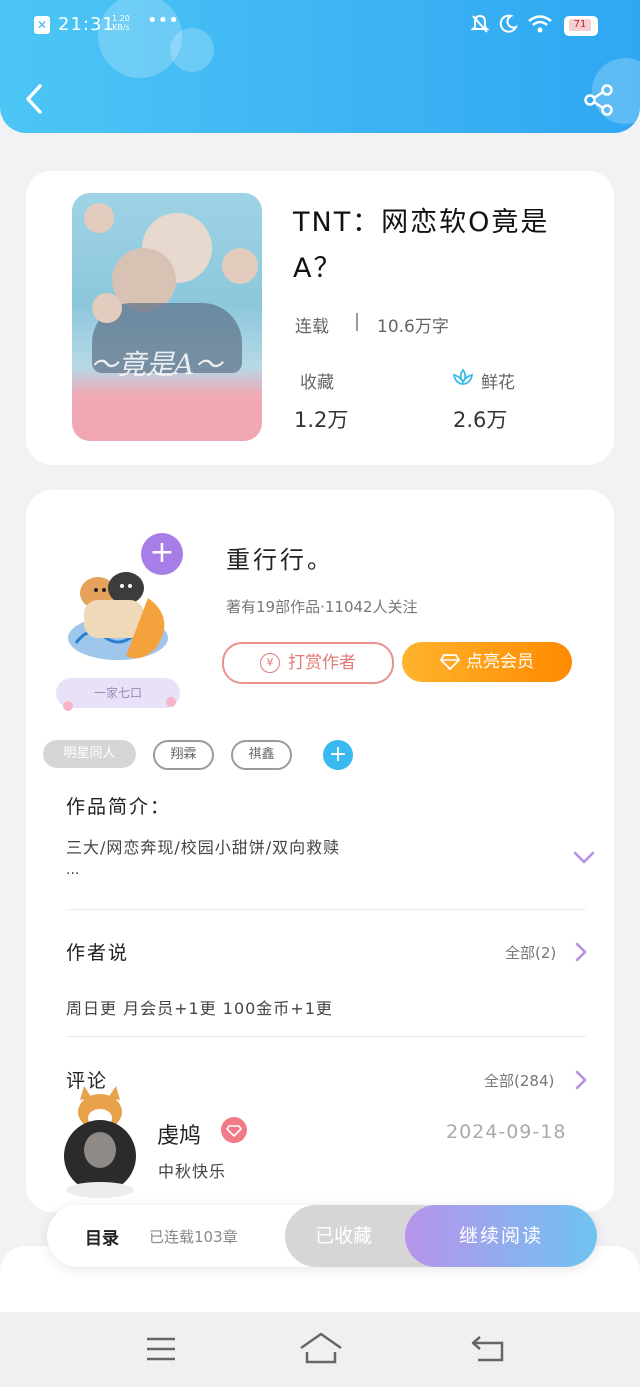  What do you see at coordinates (102, 1236) in the screenshot?
I see `catalog-button: 目录` at bounding box center [102, 1236].